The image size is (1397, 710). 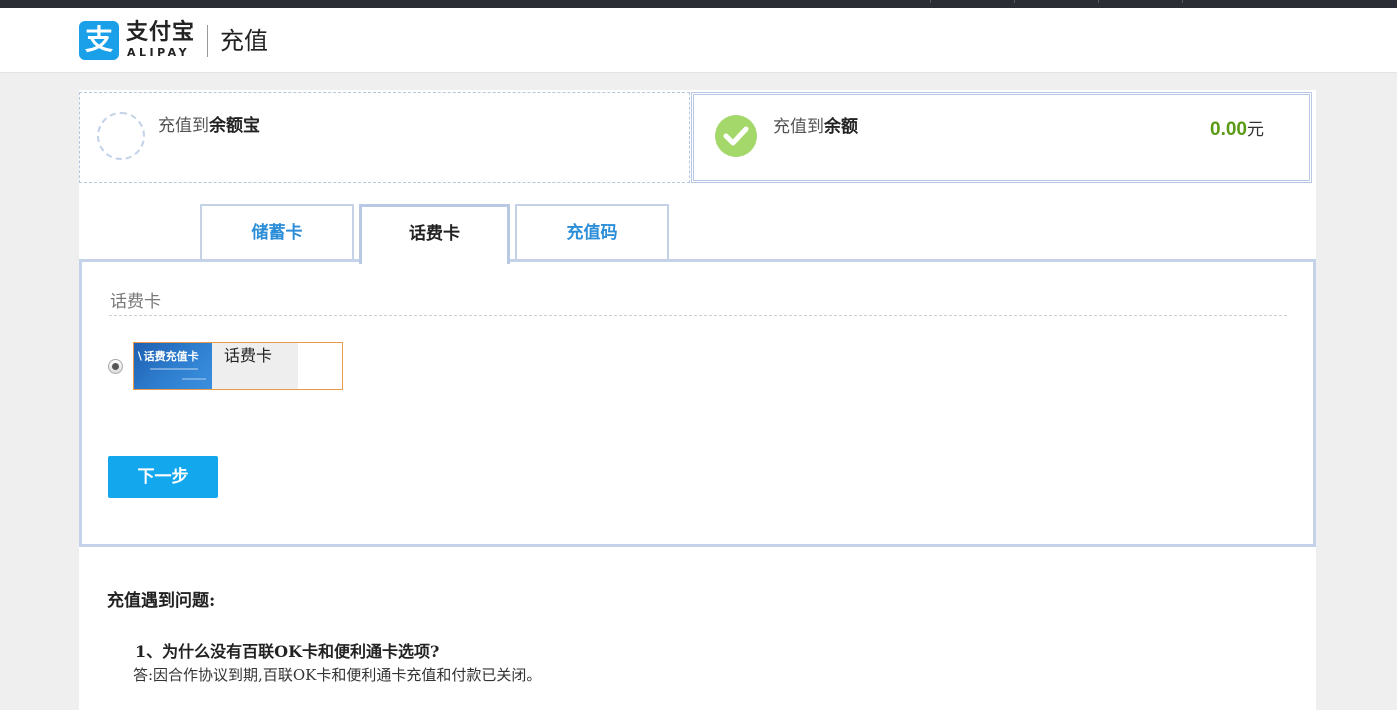 I want to click on logo-glyph: 支, so click(x=98, y=39).